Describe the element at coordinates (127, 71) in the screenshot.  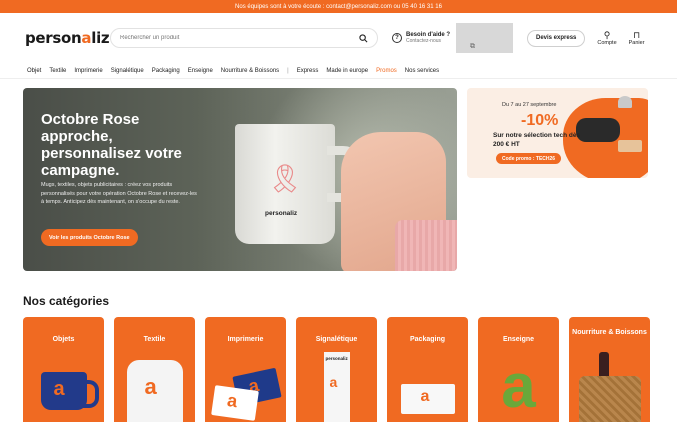
I see `nav-item-signaletique: Signalétique` at that location.